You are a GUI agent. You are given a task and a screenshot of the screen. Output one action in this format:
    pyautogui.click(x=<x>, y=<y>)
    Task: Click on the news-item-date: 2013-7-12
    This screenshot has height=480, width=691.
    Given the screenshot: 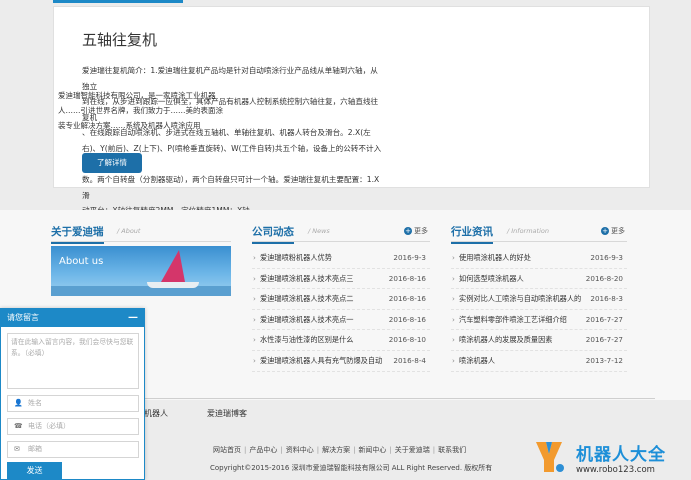 What is the action you would take?
    pyautogui.click(x=604, y=360)
    